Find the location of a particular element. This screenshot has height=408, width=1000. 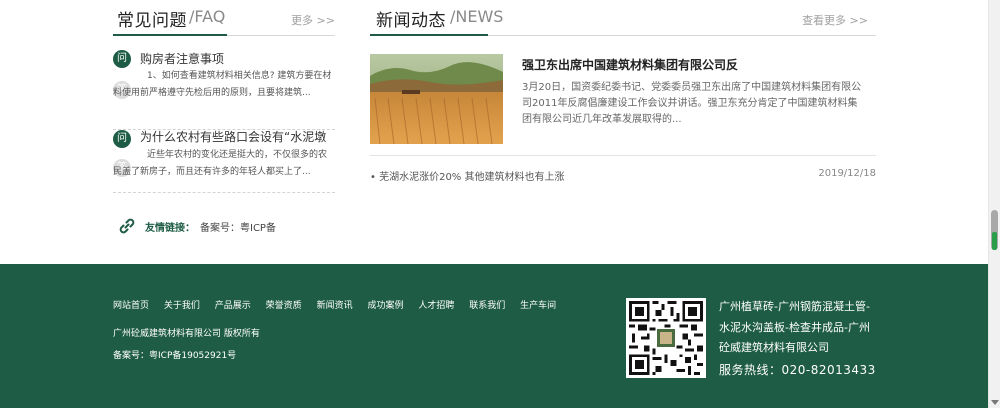

faq-section-header: 常见问题 /FAQ 更多 >> is located at coordinates (224, 18).